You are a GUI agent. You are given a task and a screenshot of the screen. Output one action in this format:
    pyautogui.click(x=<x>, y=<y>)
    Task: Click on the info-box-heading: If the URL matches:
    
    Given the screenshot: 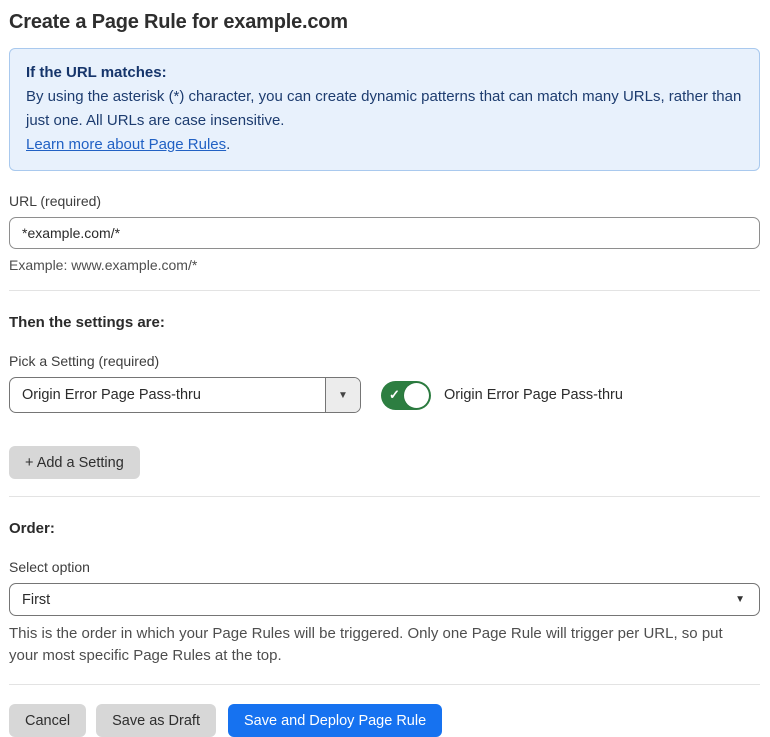 What is the action you would take?
    pyautogui.click(x=96, y=72)
    